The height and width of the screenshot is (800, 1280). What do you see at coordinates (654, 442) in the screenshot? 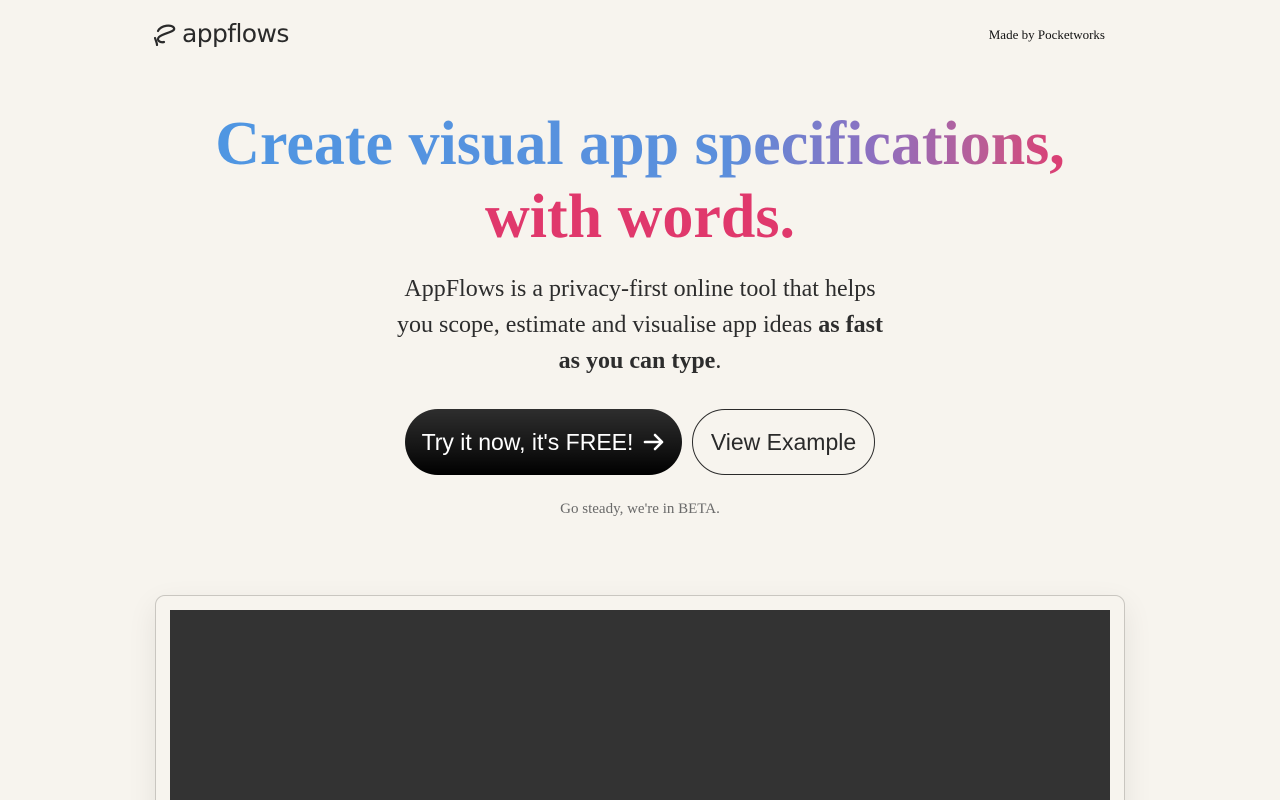
I see `arrow-right-icon` at bounding box center [654, 442].